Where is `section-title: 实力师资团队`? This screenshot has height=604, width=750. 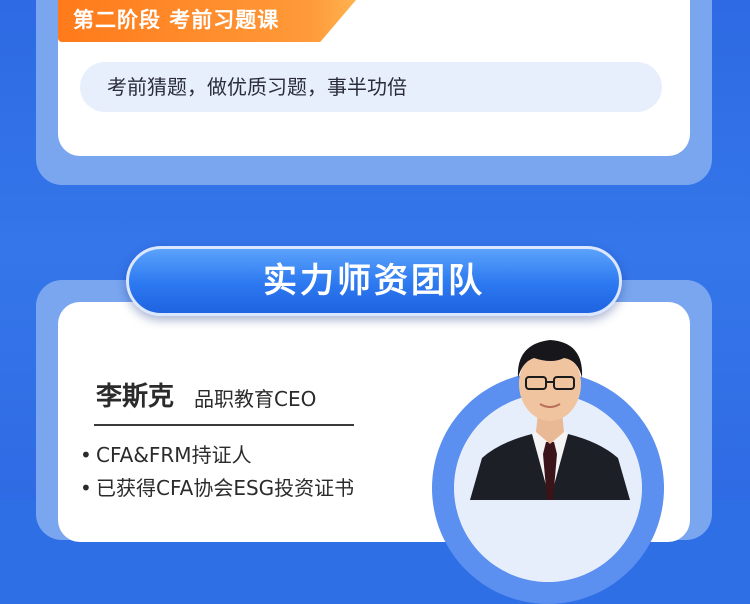 section-title: 实力师资团队 is located at coordinates (374, 281).